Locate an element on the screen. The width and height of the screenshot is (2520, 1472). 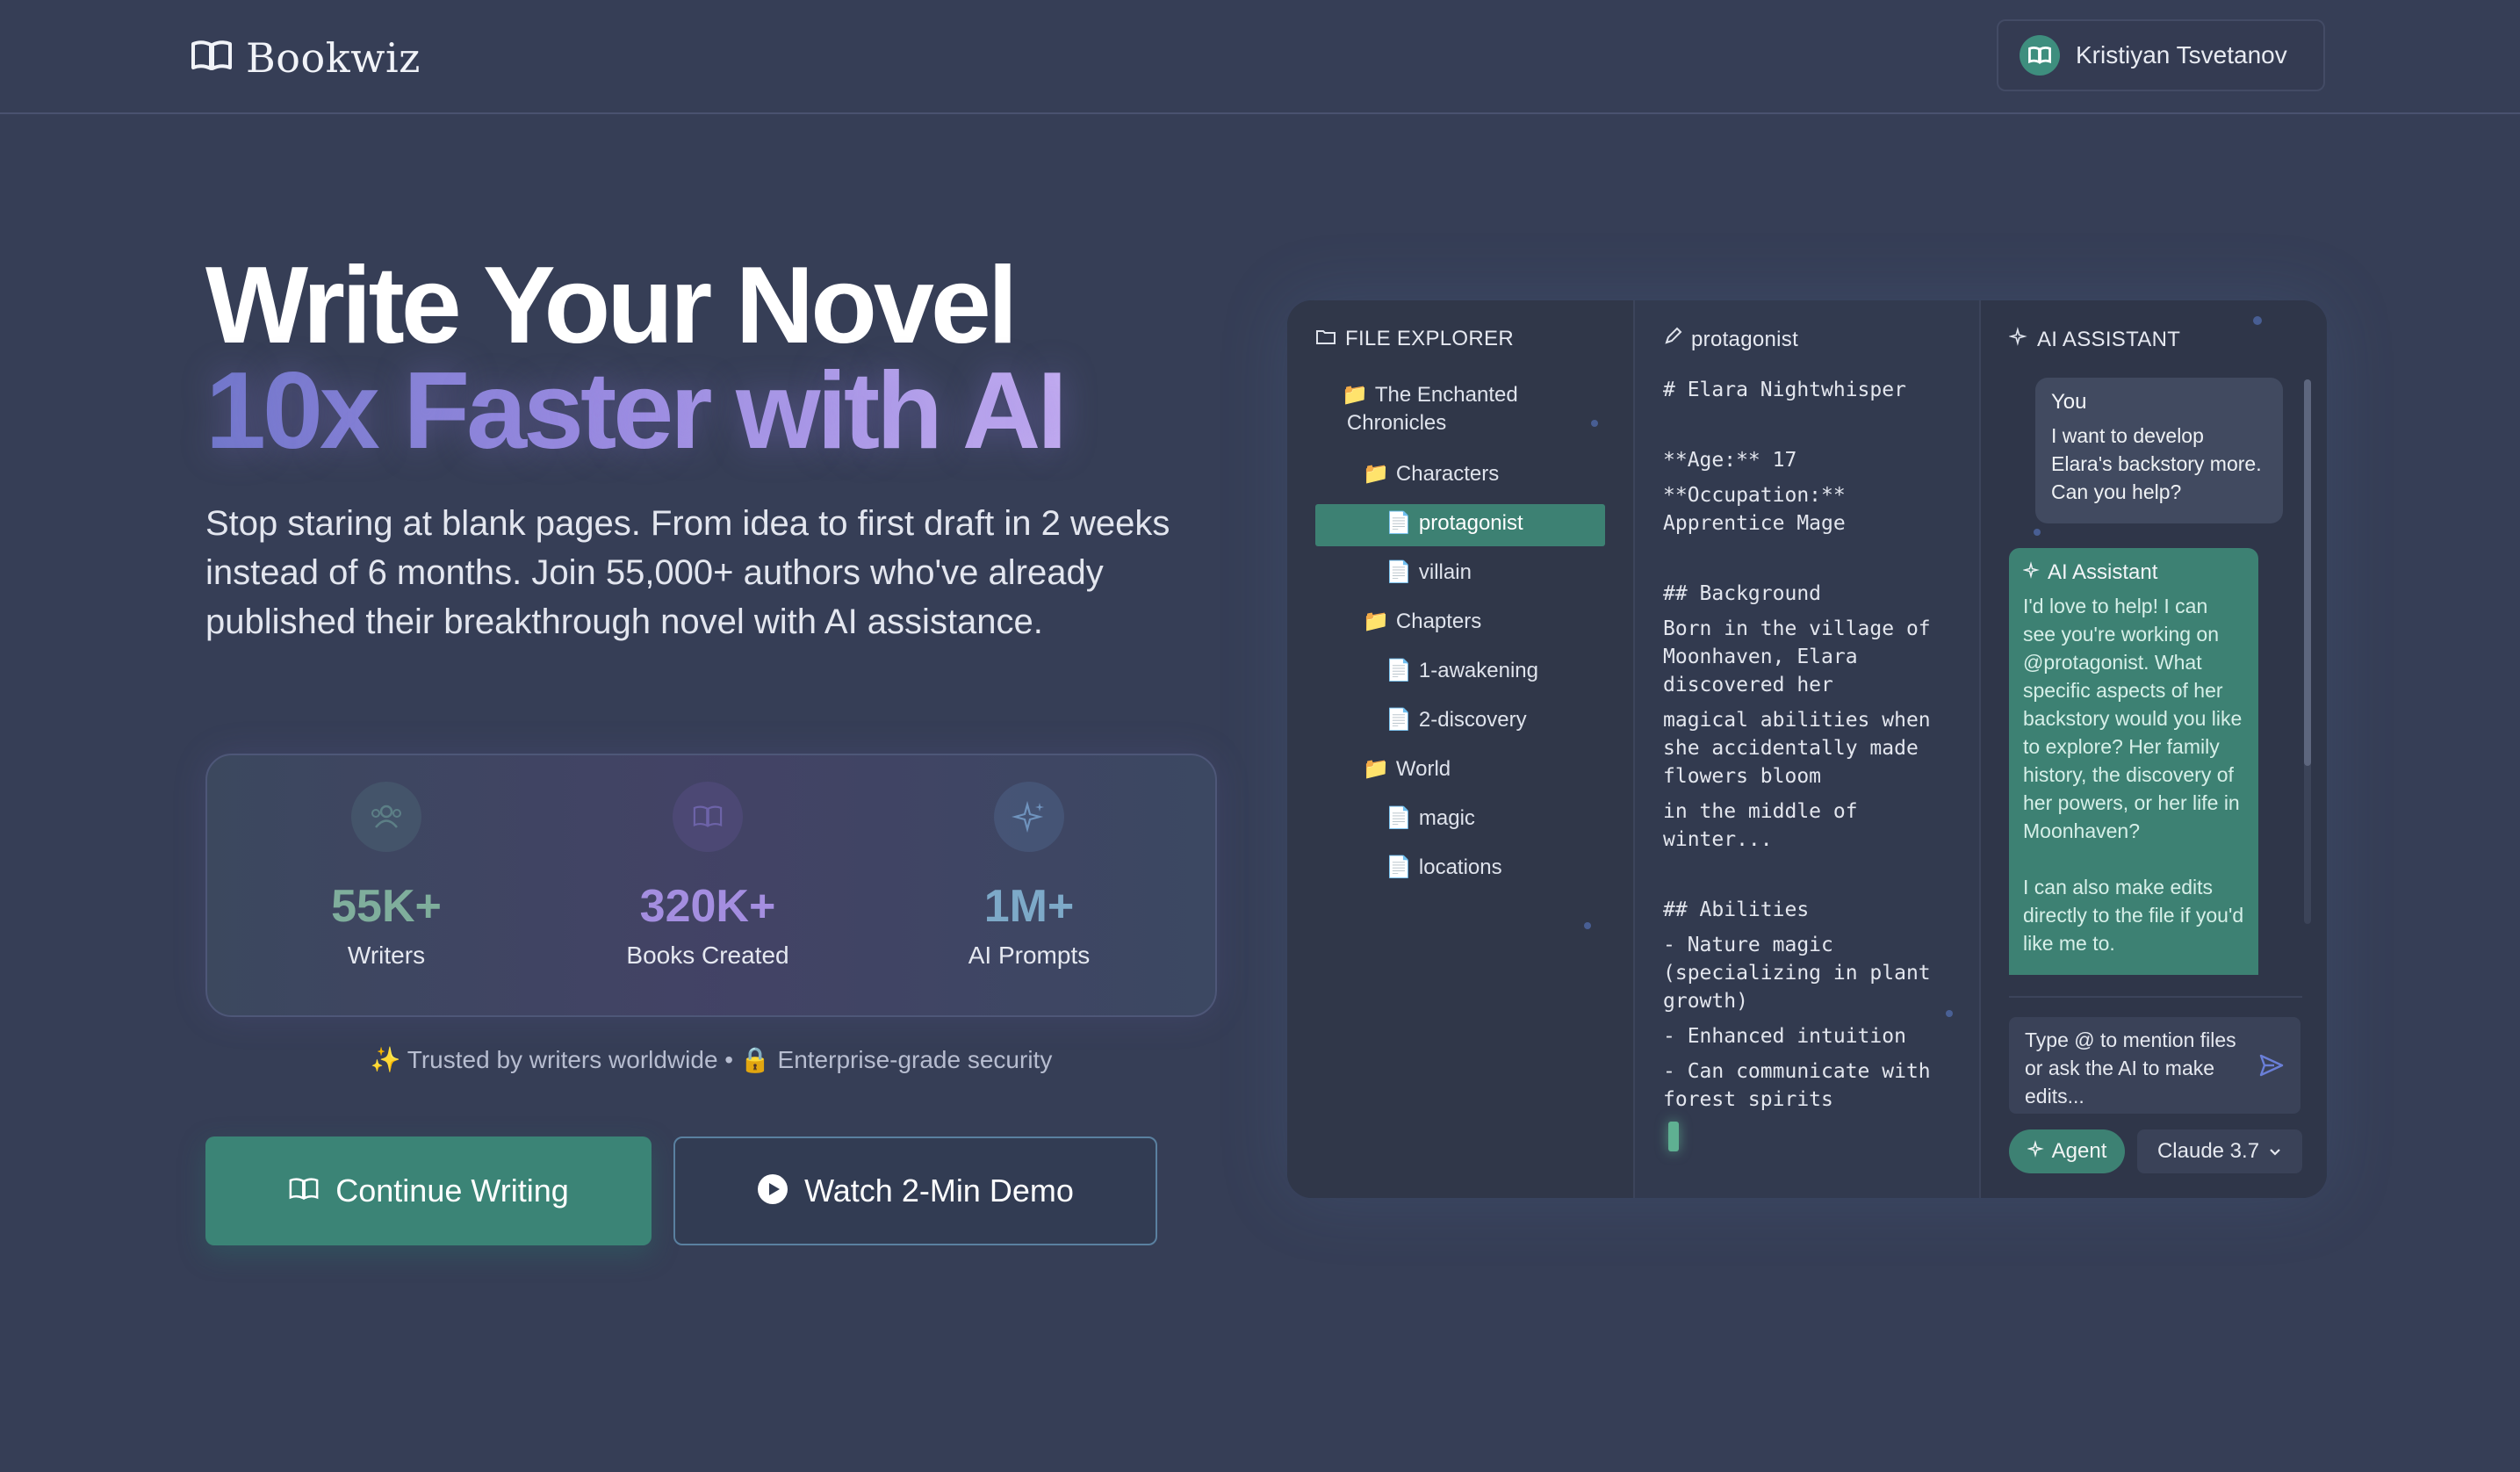
editor-line: - Can communicate with is located at coordinates (1797, 1071).